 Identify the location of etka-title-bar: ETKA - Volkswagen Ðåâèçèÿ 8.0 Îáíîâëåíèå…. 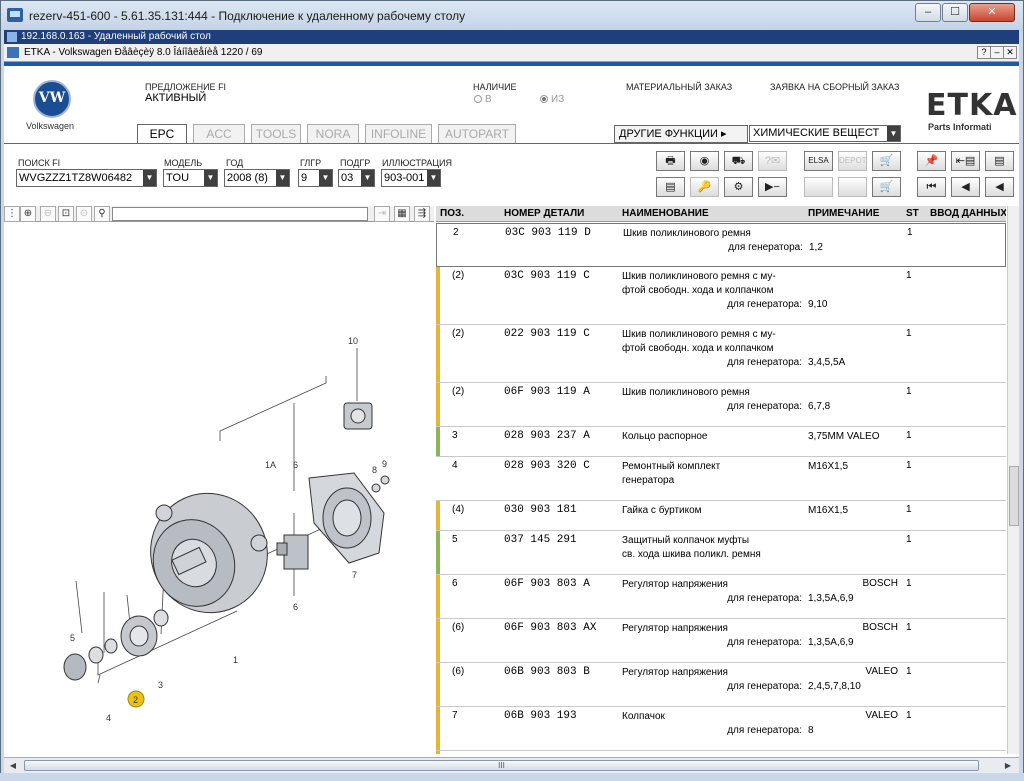
(511, 53).